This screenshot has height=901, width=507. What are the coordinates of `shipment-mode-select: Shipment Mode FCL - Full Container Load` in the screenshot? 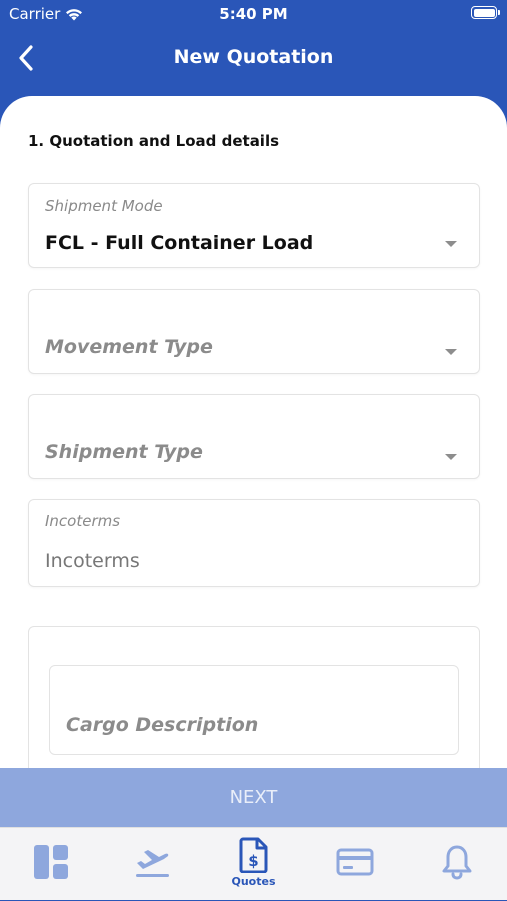 It's located at (254, 225).